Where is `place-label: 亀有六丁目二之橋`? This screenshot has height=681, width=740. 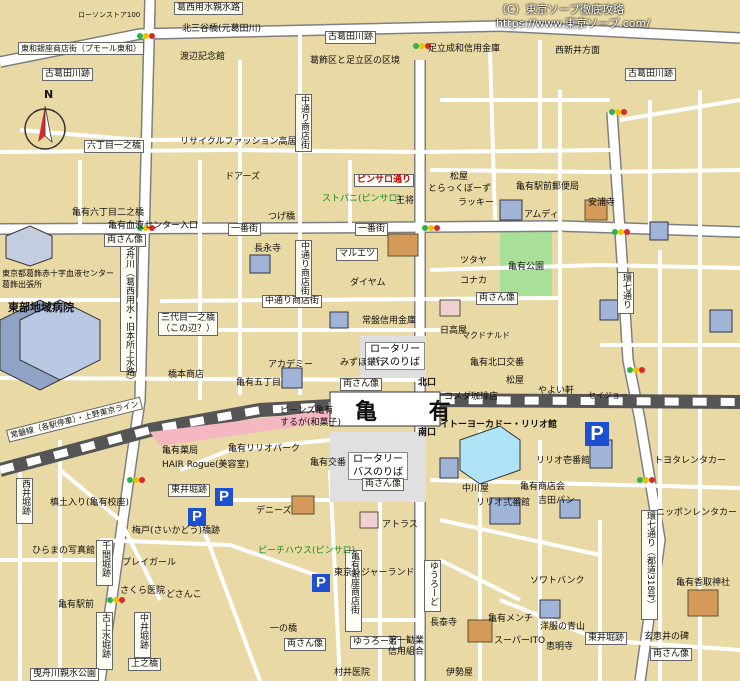
place-label: 亀有六丁目二之橋 is located at coordinates (108, 213).